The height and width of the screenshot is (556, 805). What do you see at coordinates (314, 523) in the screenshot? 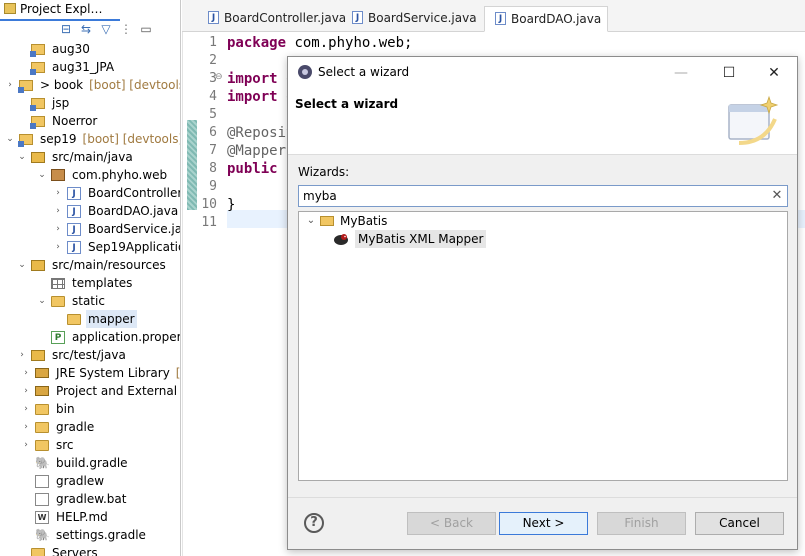
I see `help-icon: ?` at bounding box center [314, 523].